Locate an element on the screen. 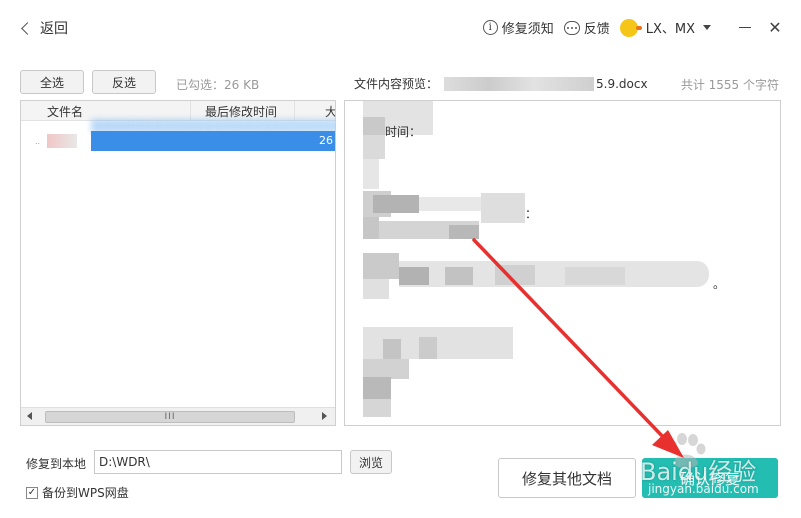 The width and height of the screenshot is (801, 518). repair-other-document-button: 修复其他文档 is located at coordinates (567, 478).